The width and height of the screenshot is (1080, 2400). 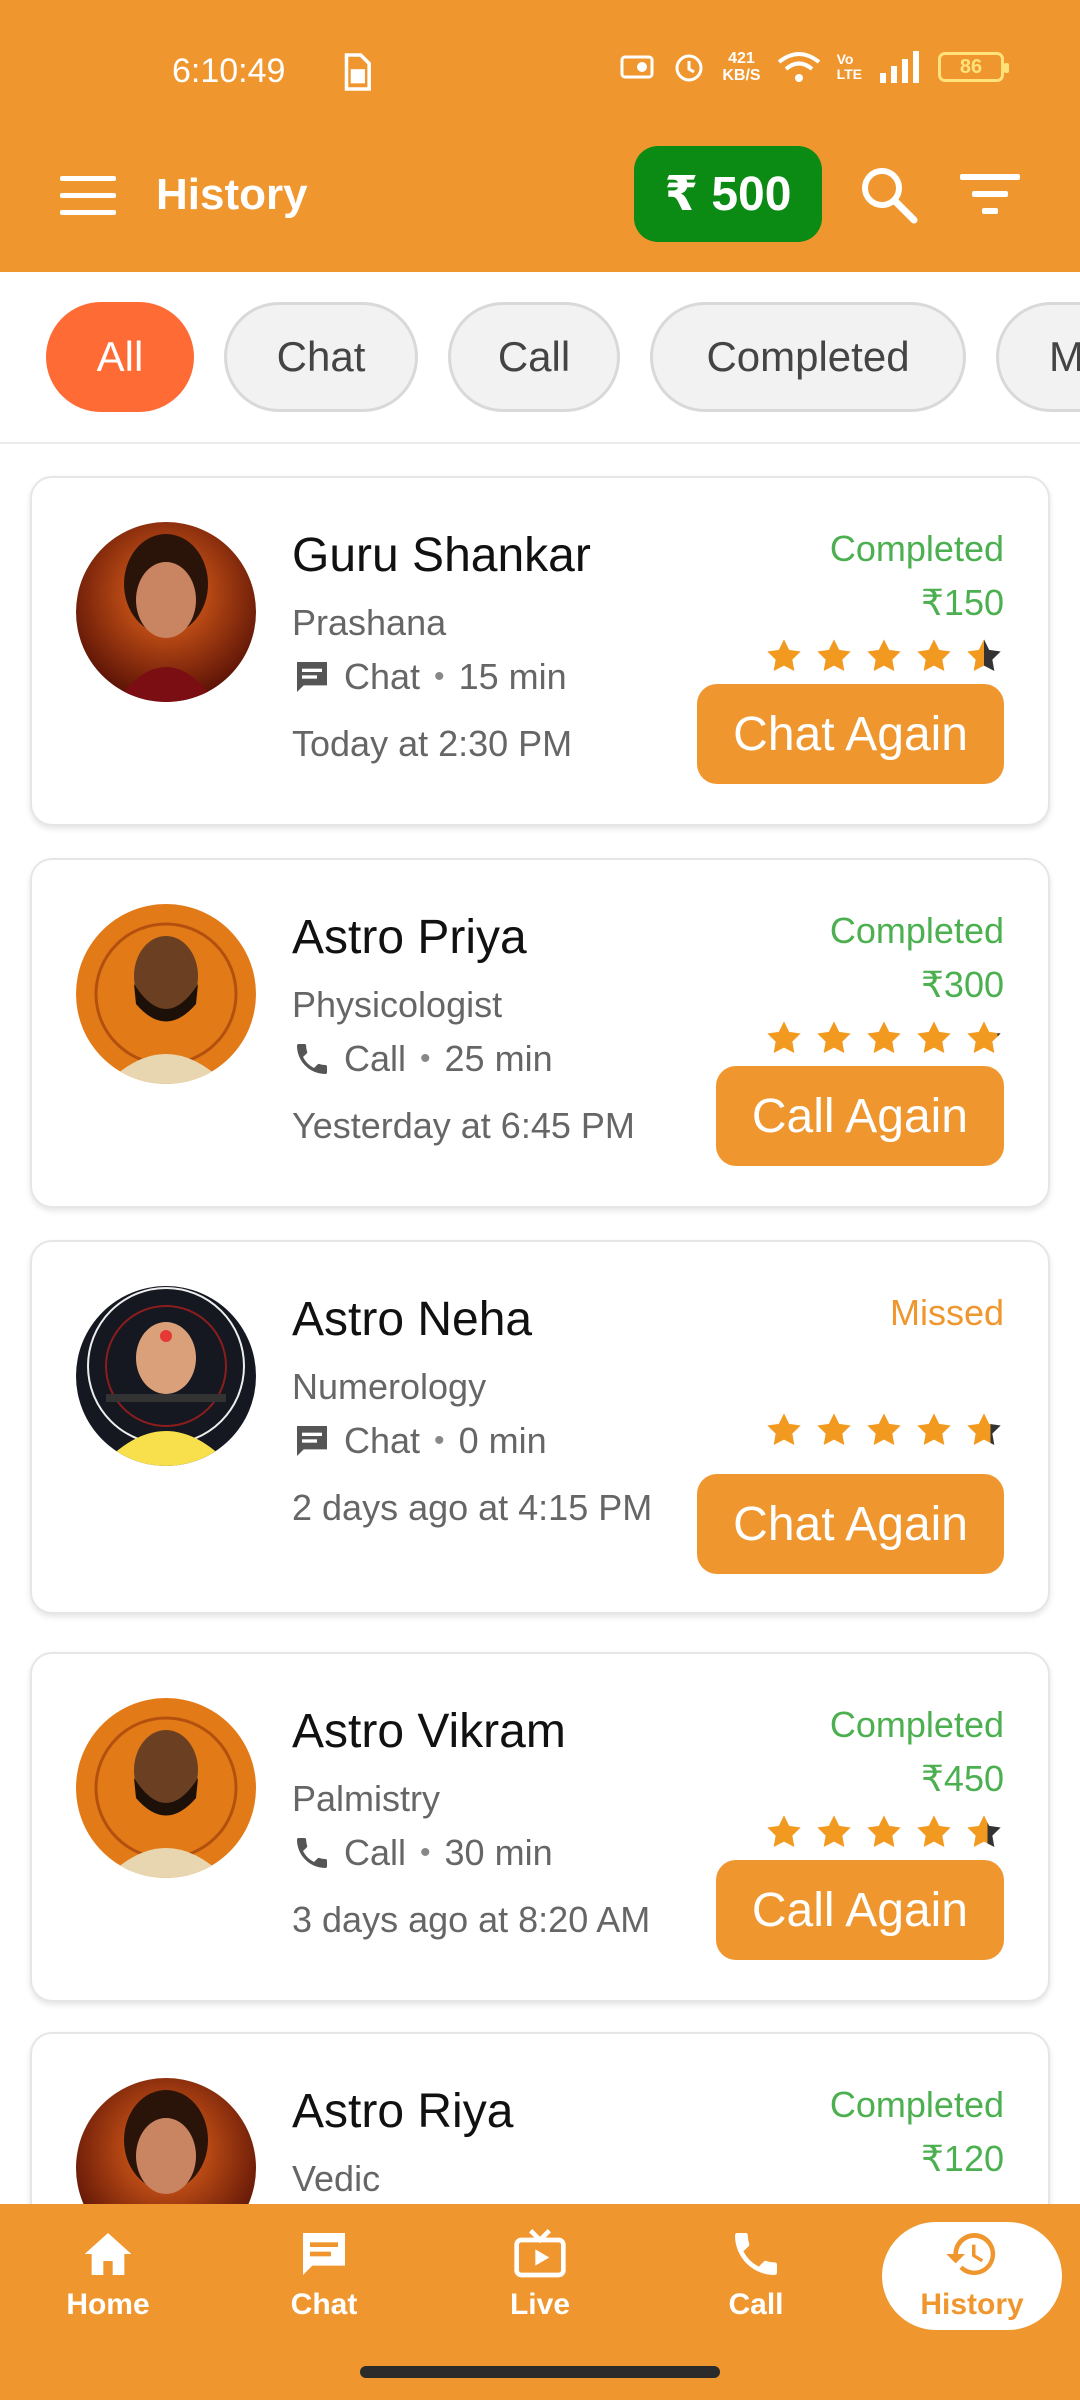 What do you see at coordinates (389, 1386) in the screenshot?
I see `astrologer-specialty: Numerology` at bounding box center [389, 1386].